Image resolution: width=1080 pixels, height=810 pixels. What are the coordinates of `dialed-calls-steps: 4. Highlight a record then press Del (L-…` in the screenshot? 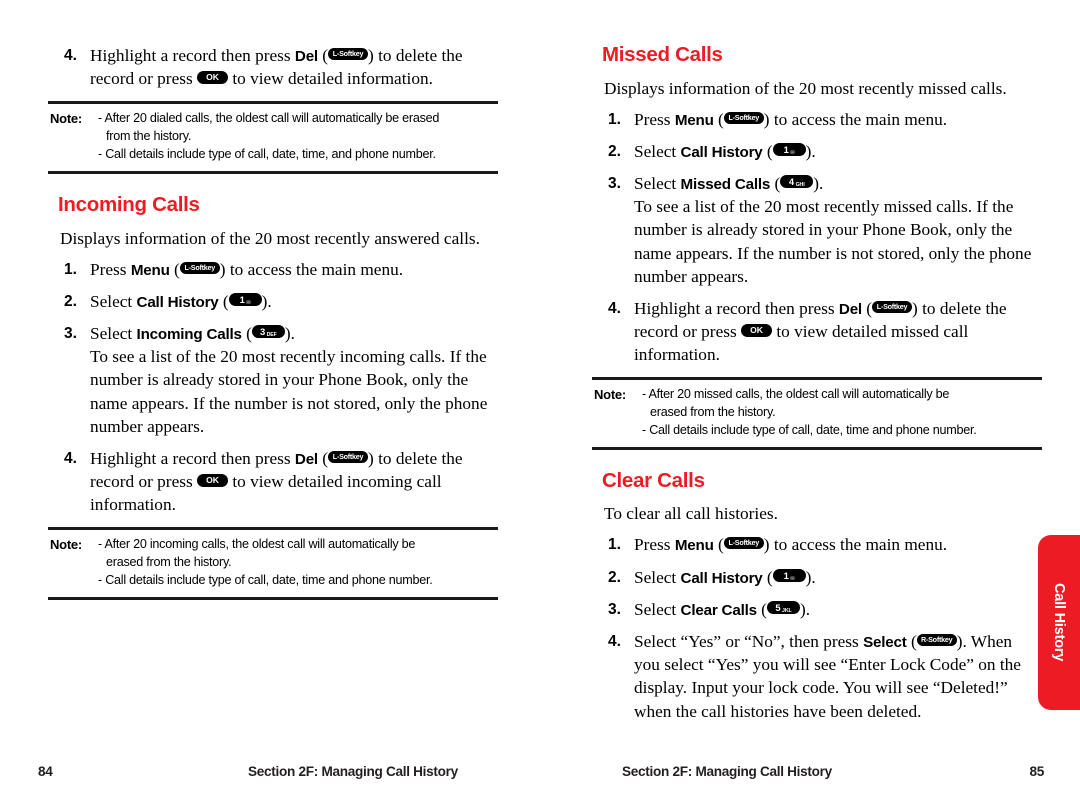 It's located at (273, 67).